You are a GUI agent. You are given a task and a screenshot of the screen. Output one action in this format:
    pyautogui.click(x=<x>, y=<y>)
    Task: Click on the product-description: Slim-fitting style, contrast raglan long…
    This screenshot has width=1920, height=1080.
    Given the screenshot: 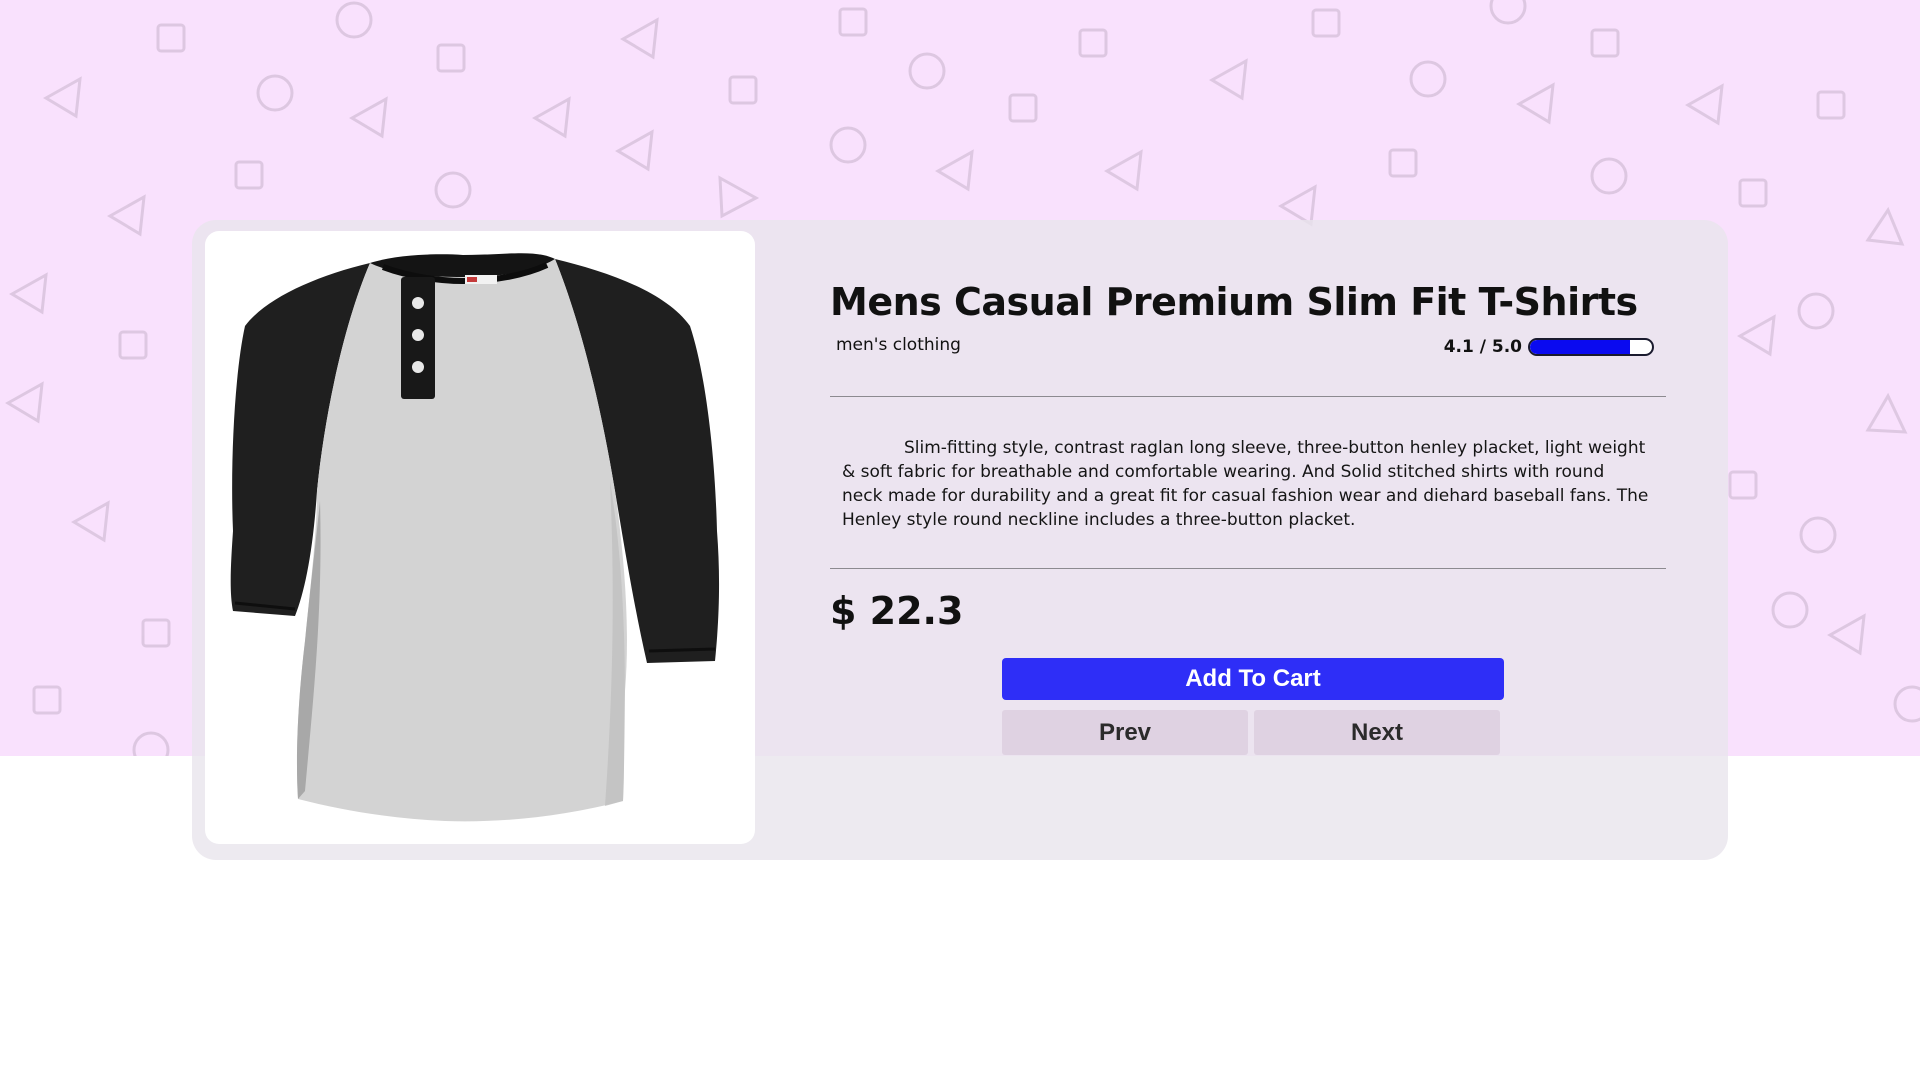 What is the action you would take?
    pyautogui.click(x=1245, y=484)
    